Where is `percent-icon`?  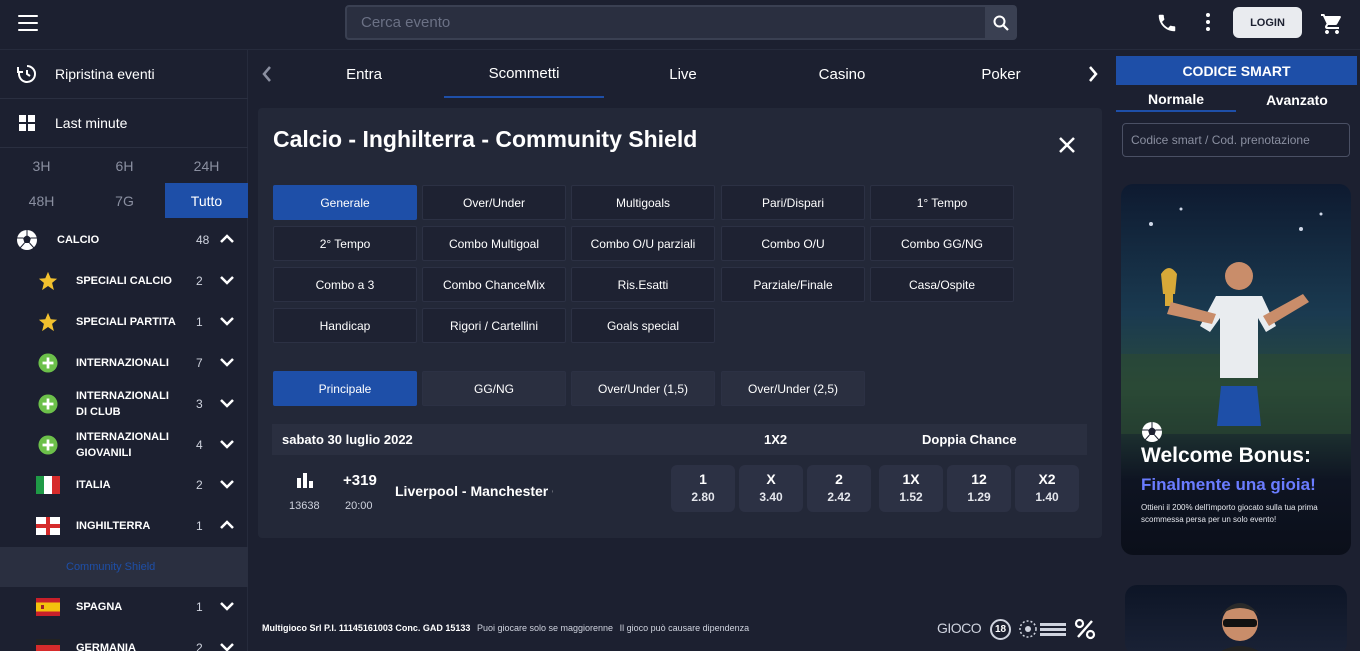 percent-icon is located at coordinates (1085, 629).